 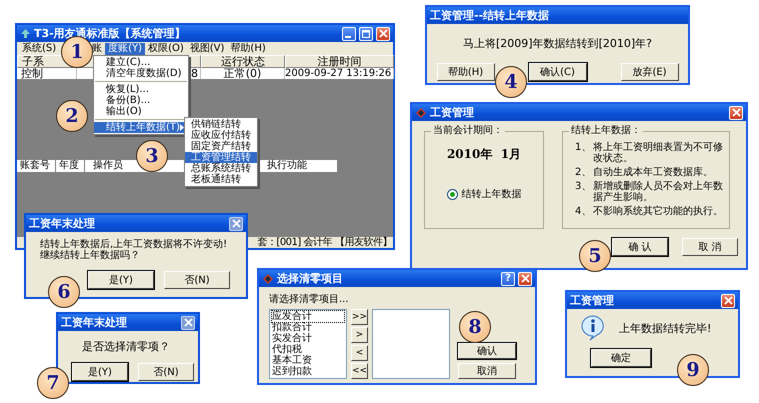 What do you see at coordinates (606, 131) in the screenshot?
I see `group-title: 结转上年数据：` at bounding box center [606, 131].